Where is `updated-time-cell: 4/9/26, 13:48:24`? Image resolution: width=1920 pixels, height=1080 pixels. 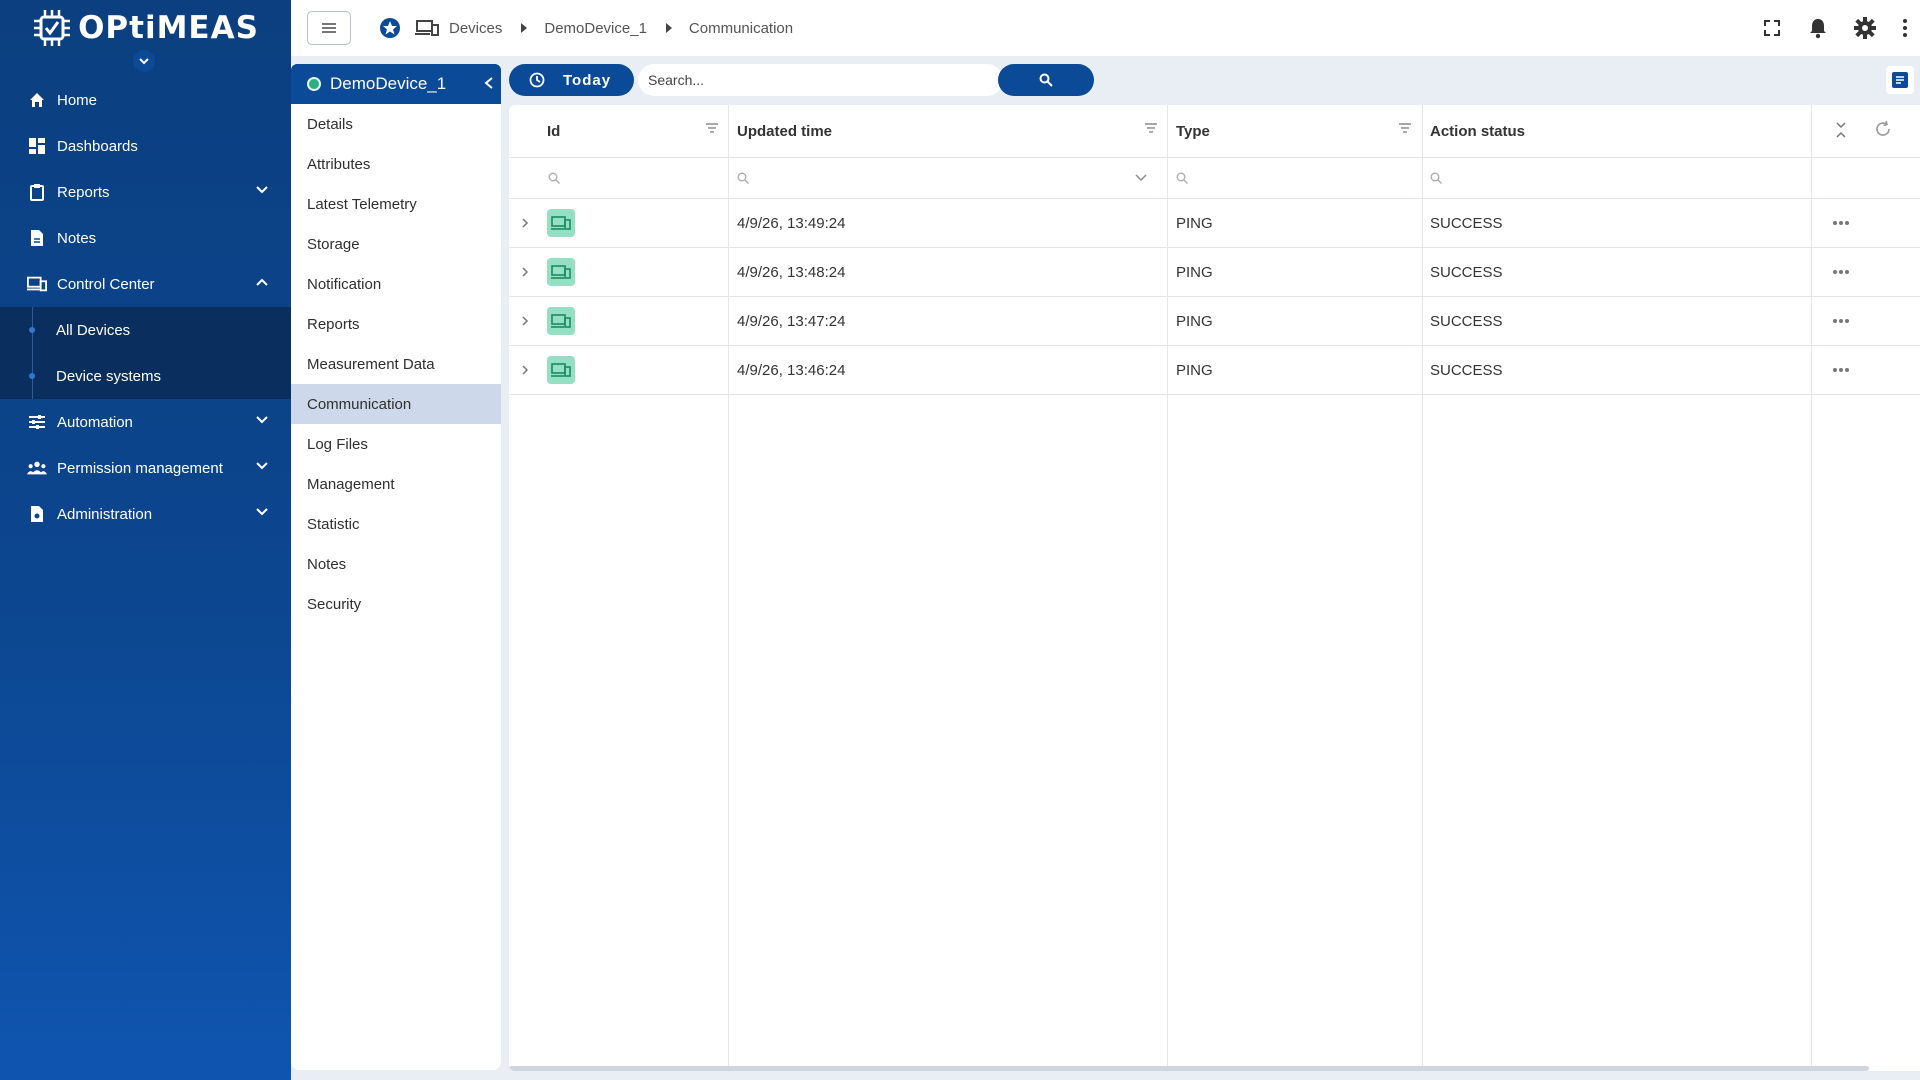 updated-time-cell: 4/9/26, 13:48:24 is located at coordinates (791, 272).